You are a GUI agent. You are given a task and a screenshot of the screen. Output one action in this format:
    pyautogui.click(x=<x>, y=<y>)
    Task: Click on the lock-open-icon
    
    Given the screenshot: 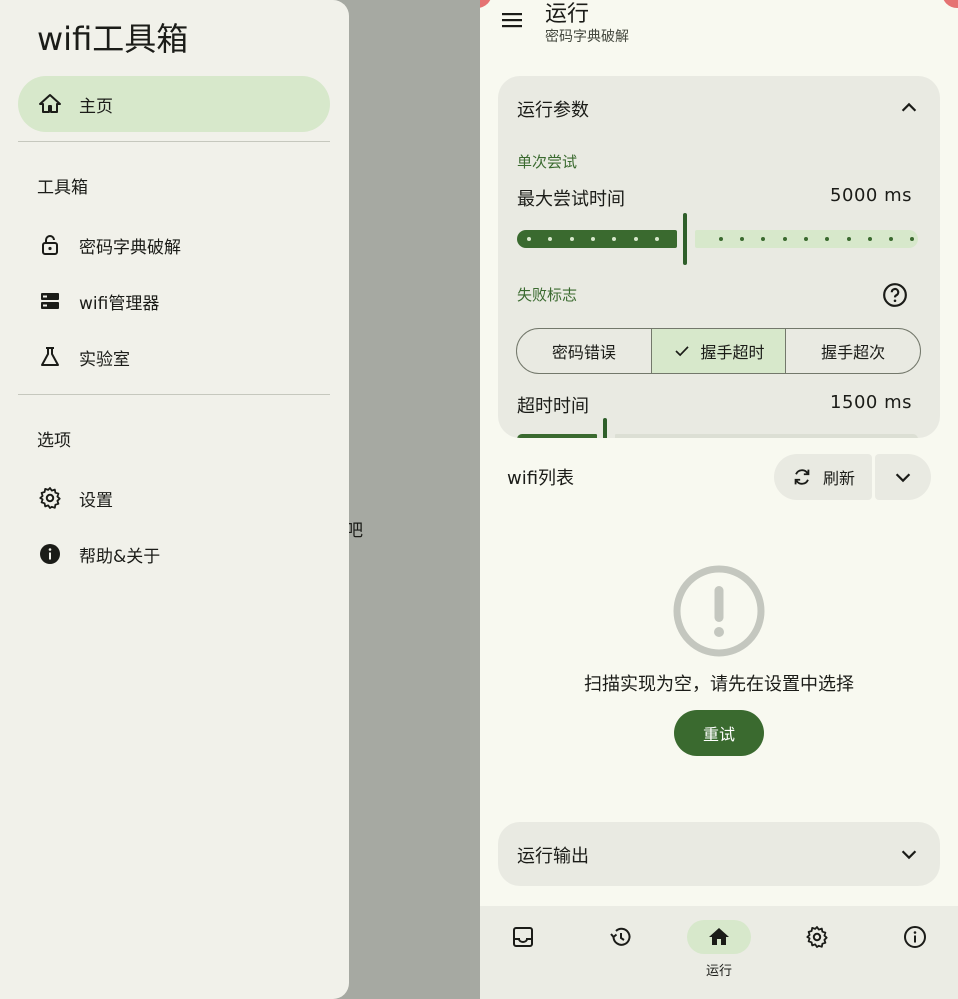 What is the action you would take?
    pyautogui.click(x=50, y=245)
    